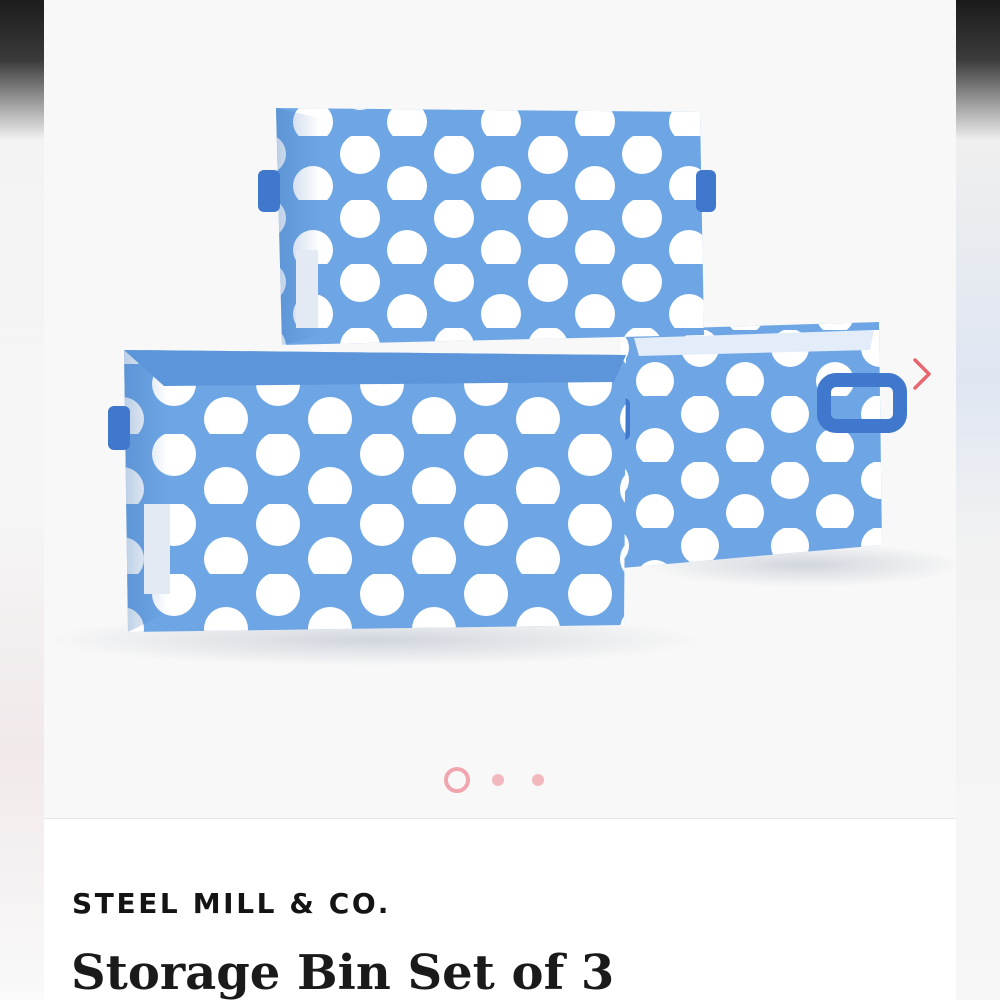 This screenshot has height=1001, width=1000. Describe the element at coordinates (343, 973) in the screenshot. I see `product-title: Storage Bin Set of 3` at that location.